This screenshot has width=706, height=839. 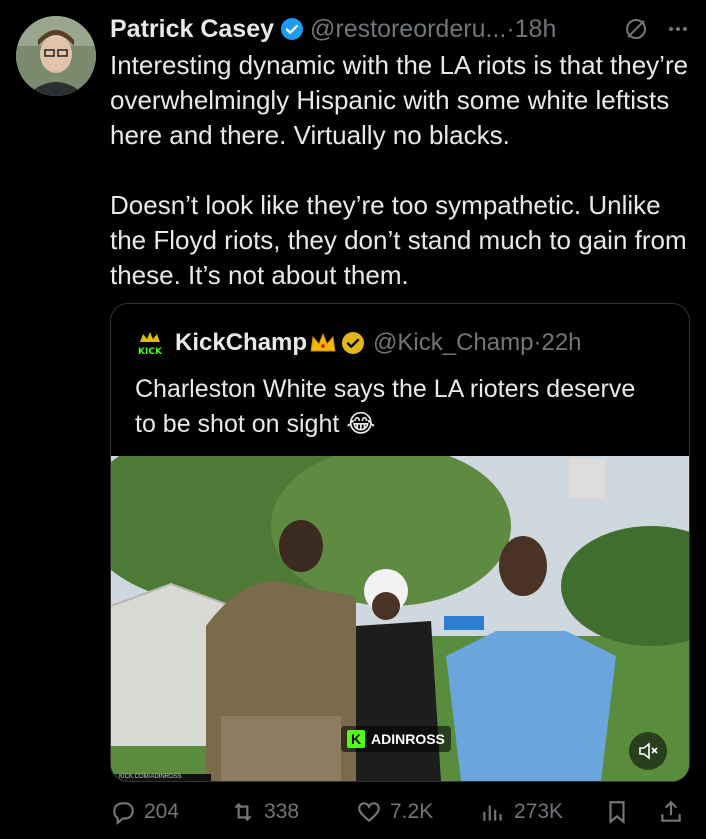 I want to click on repost-button: 338, so click(x=264, y=812).